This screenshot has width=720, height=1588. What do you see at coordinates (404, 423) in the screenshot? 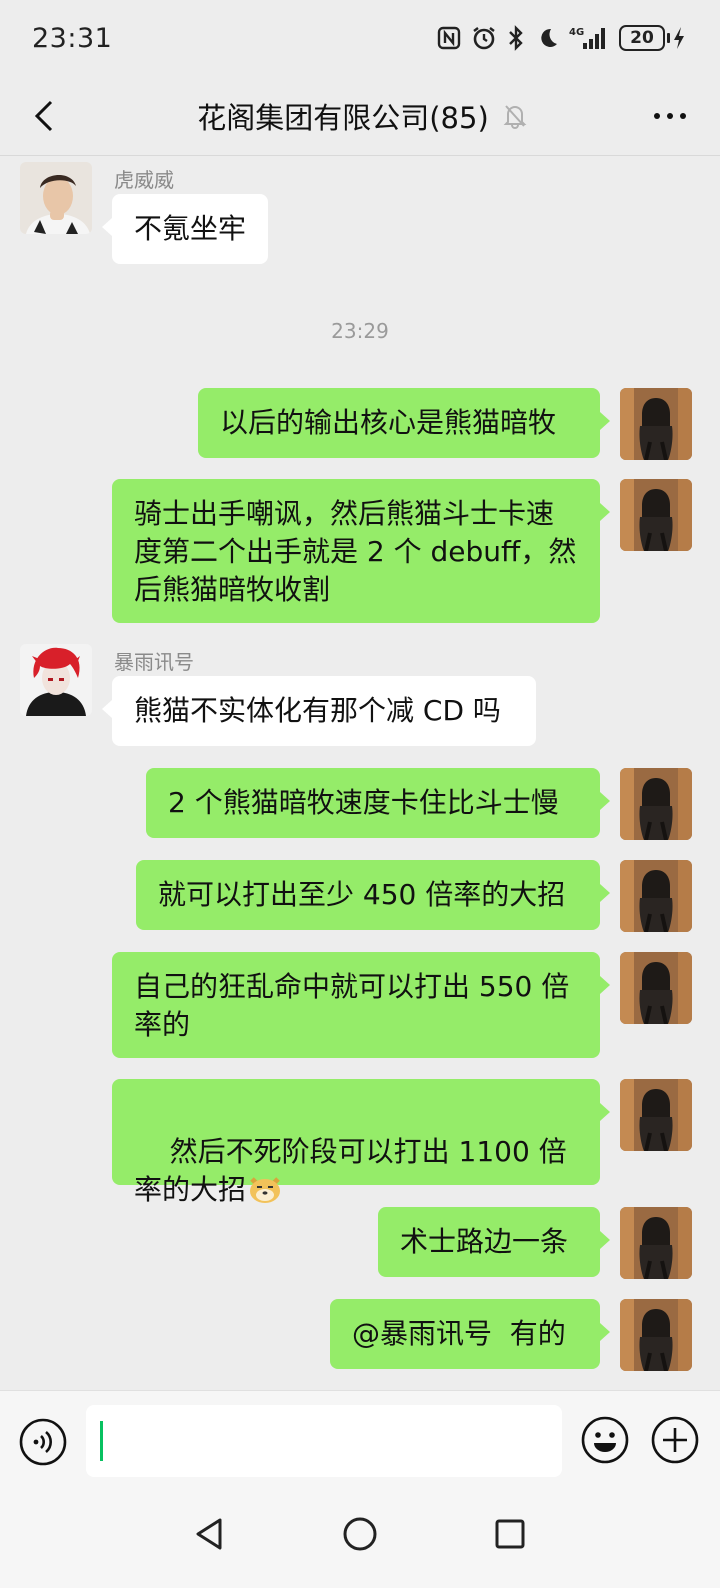
I see `message-bubble-outgoing: 以后的输出核心是熊猫暗牧` at bounding box center [404, 423].